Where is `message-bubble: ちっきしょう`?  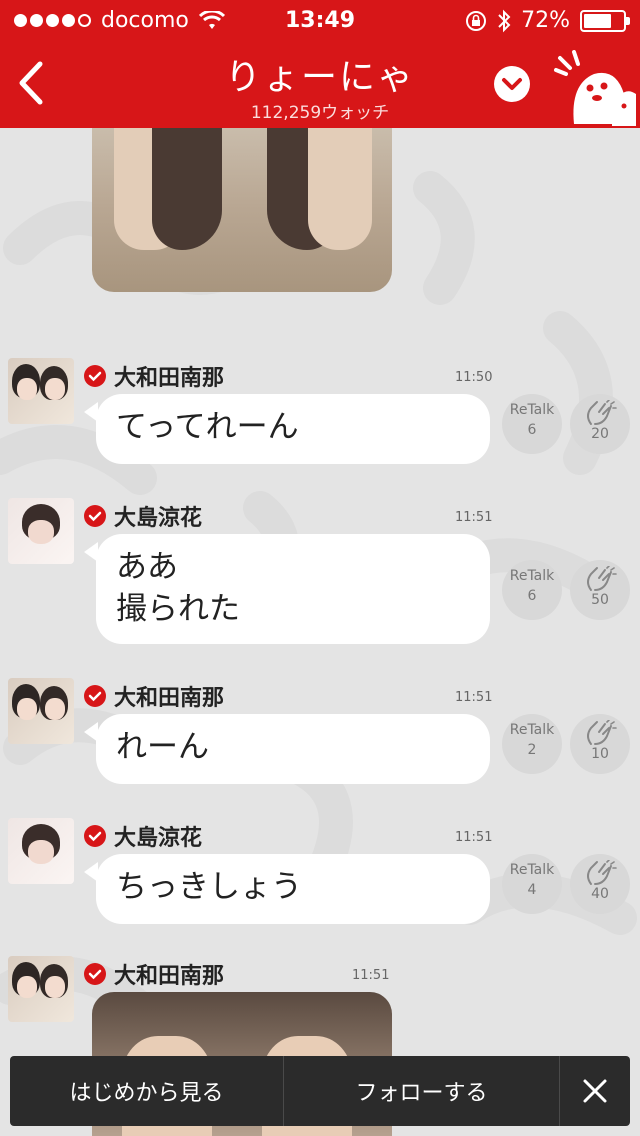 message-bubble: ちっきしょう is located at coordinates (287, 889).